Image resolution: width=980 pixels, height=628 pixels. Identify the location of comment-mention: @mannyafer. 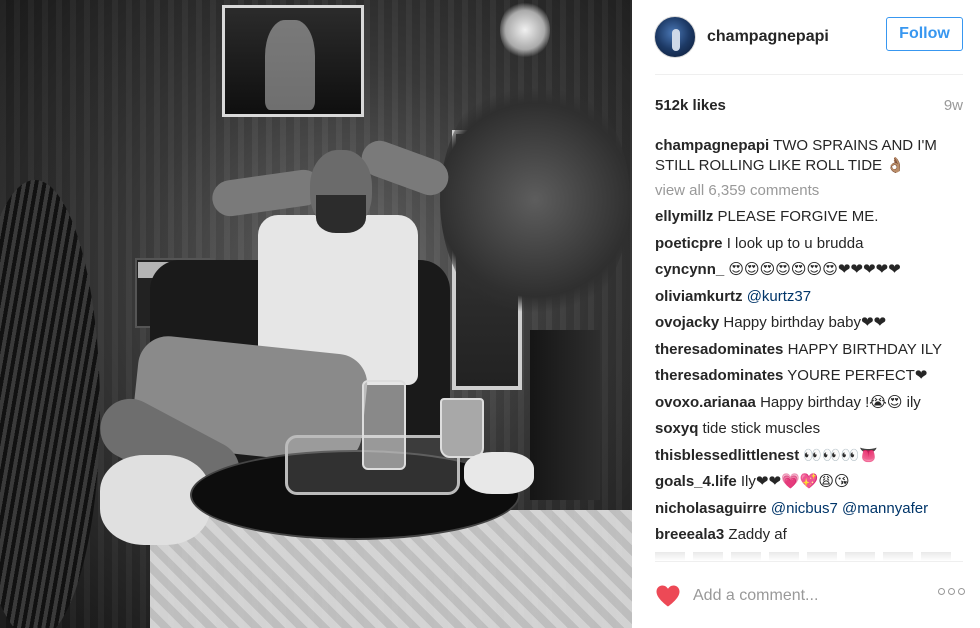
(885, 508).